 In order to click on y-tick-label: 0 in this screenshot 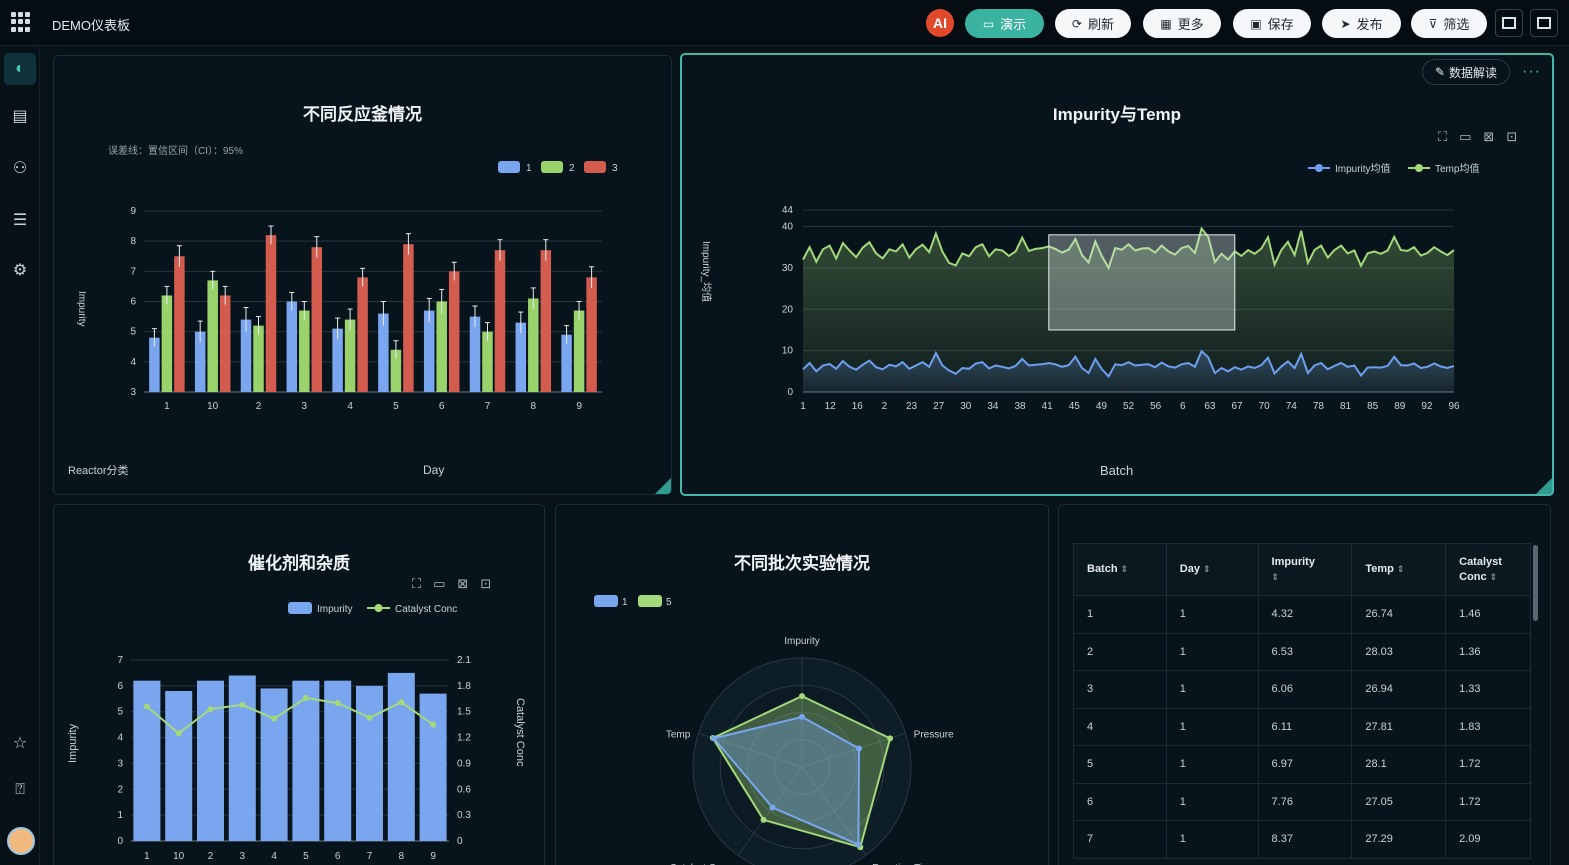, I will do `click(120, 841)`.